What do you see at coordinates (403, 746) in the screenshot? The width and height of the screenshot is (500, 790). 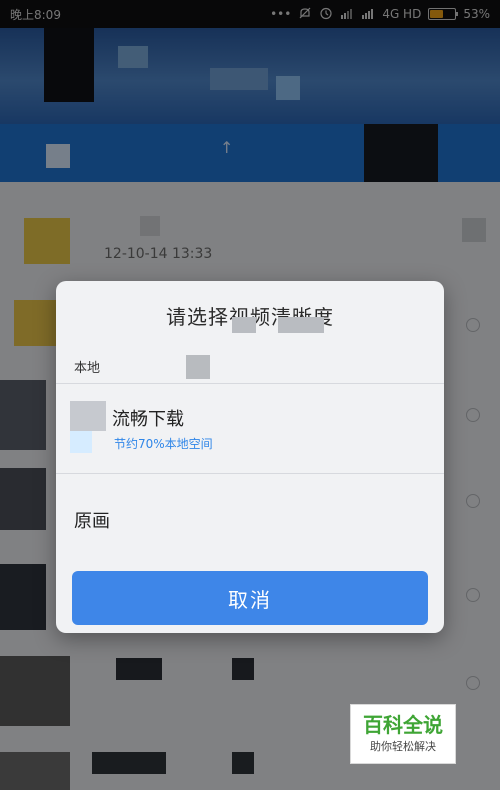 I see `watermark-slogan: 助你轻松解决` at bounding box center [403, 746].